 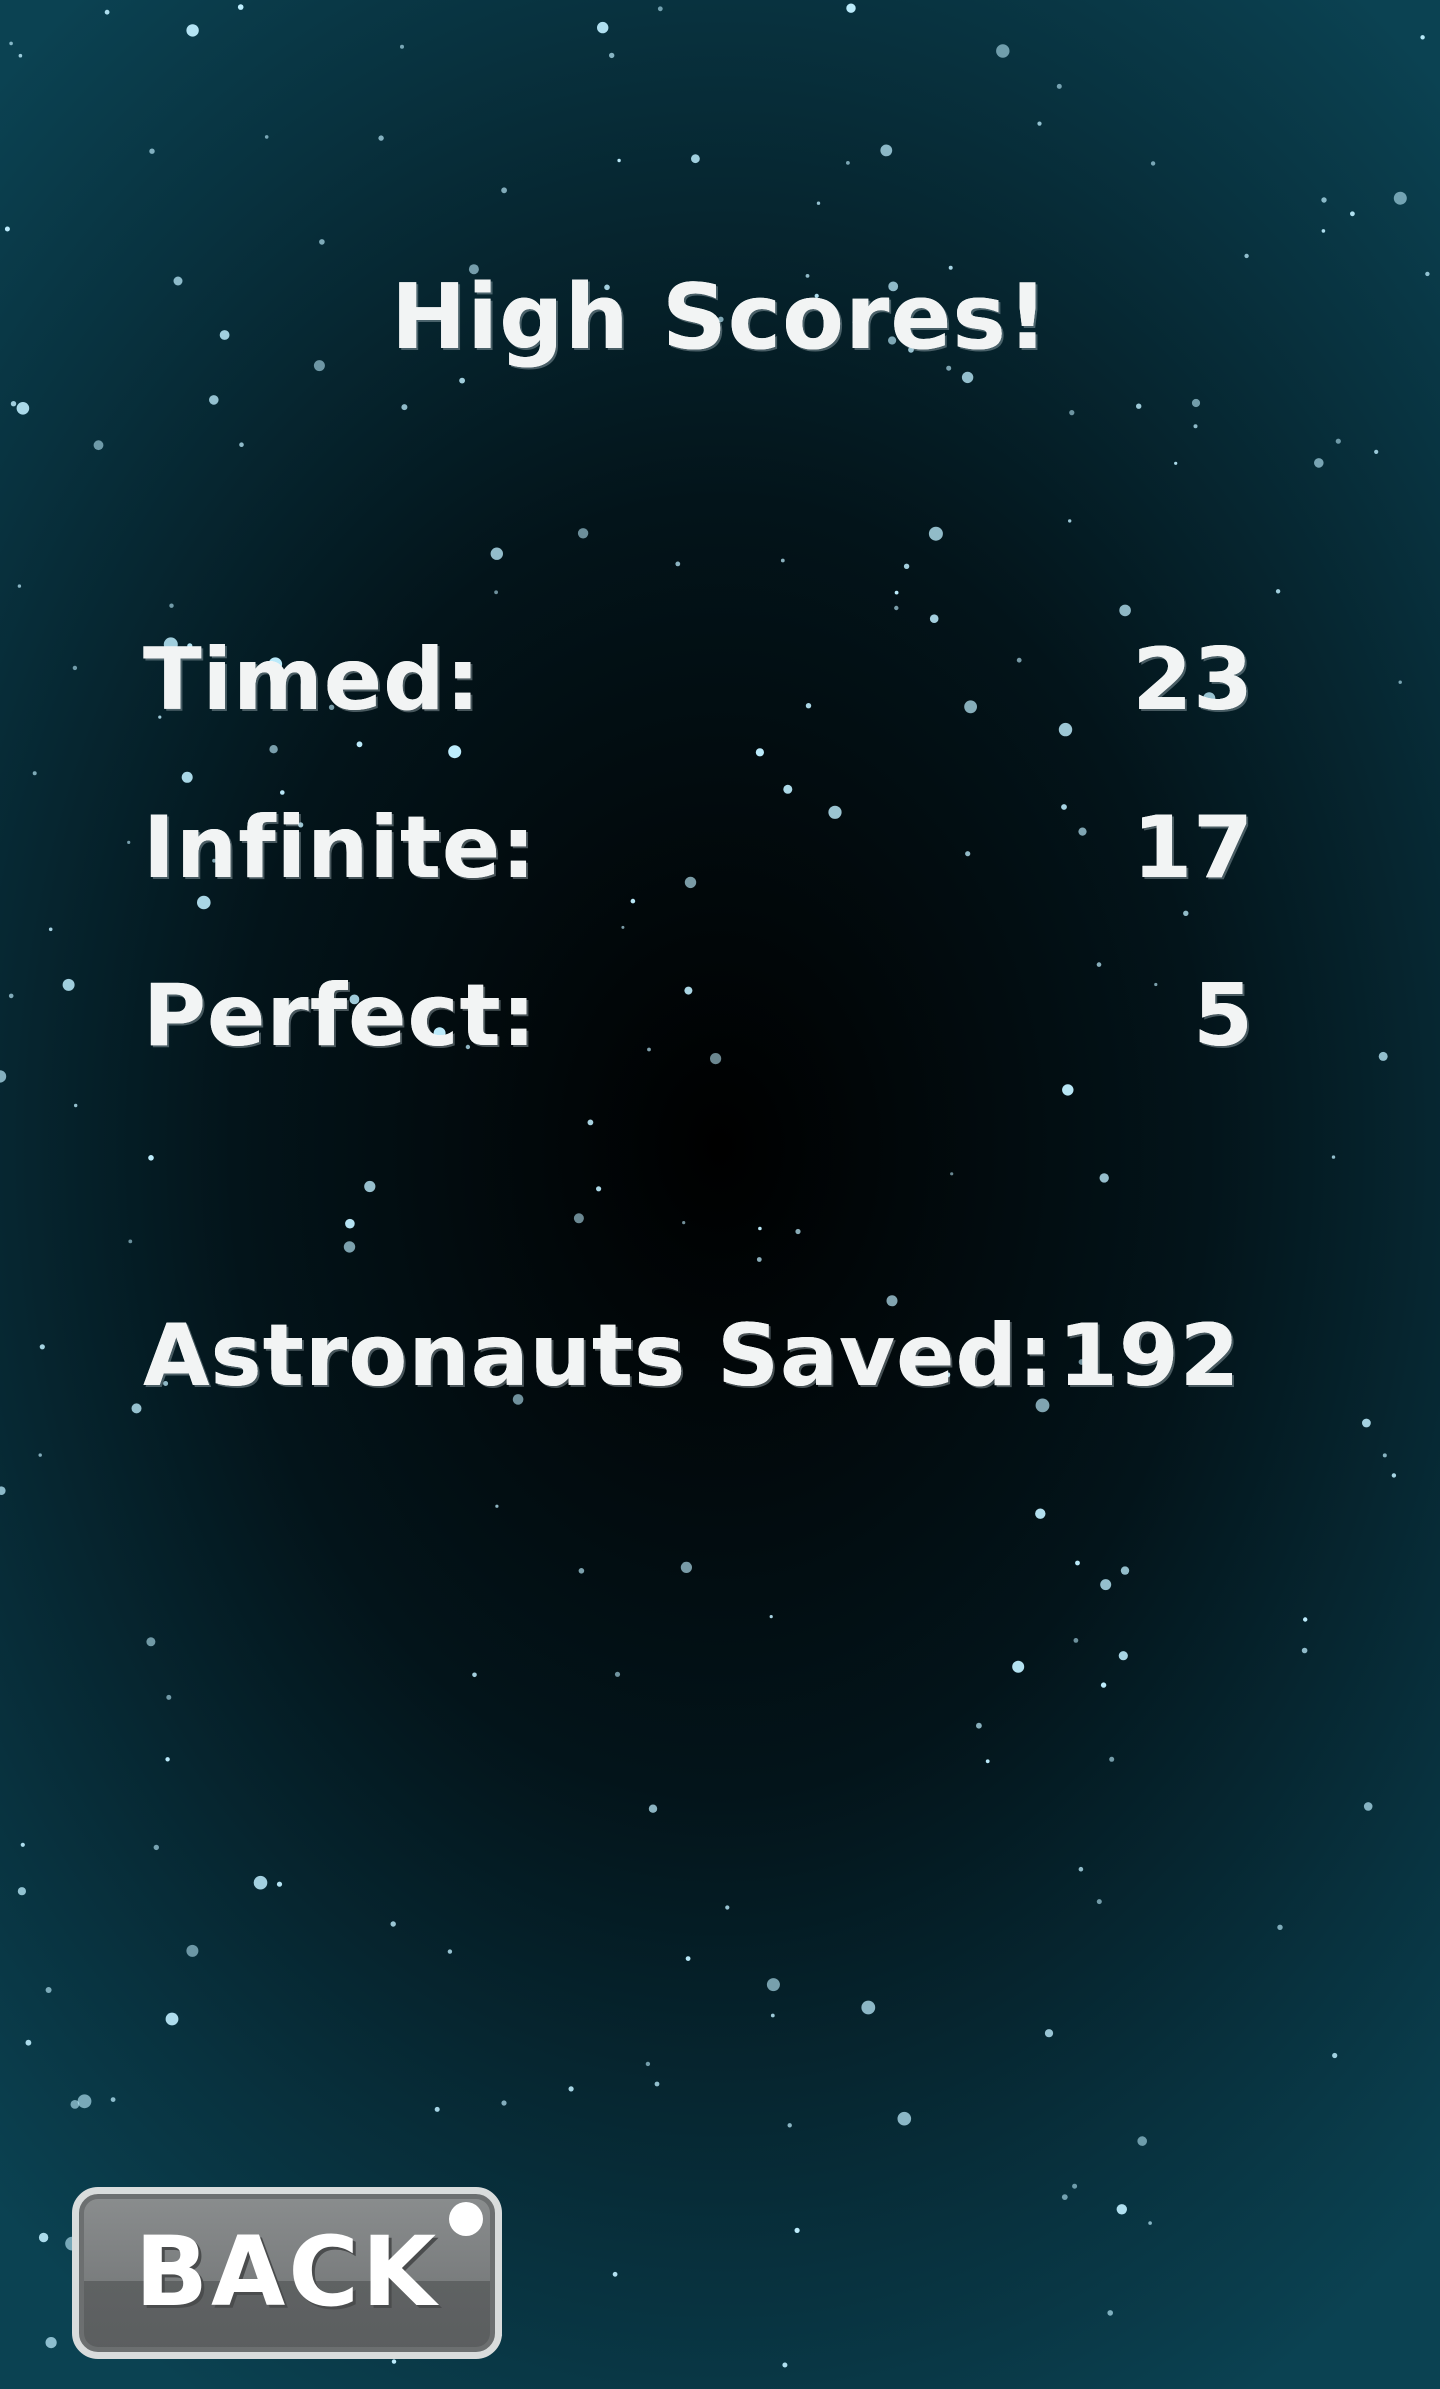 I want to click on score-label-perfect: Perfect:, so click(x=340, y=1016).